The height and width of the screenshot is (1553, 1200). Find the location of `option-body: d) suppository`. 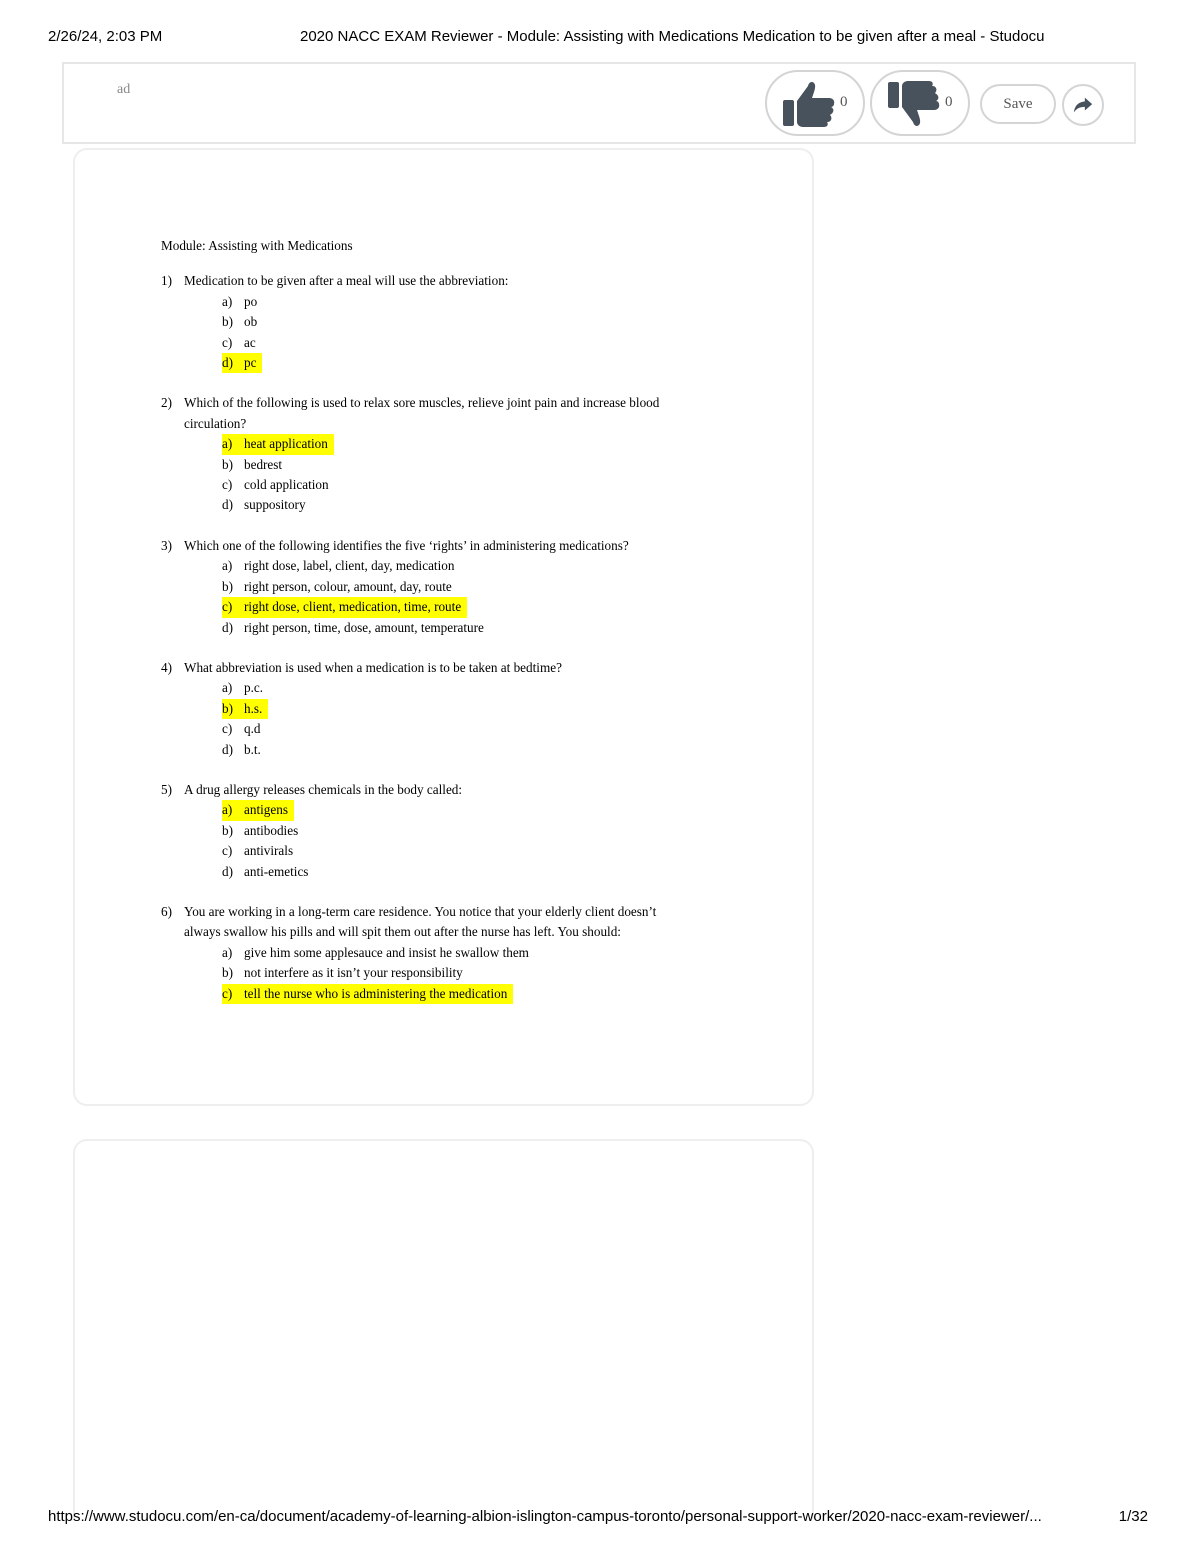

option-body: d) suppository is located at coordinates (267, 505).